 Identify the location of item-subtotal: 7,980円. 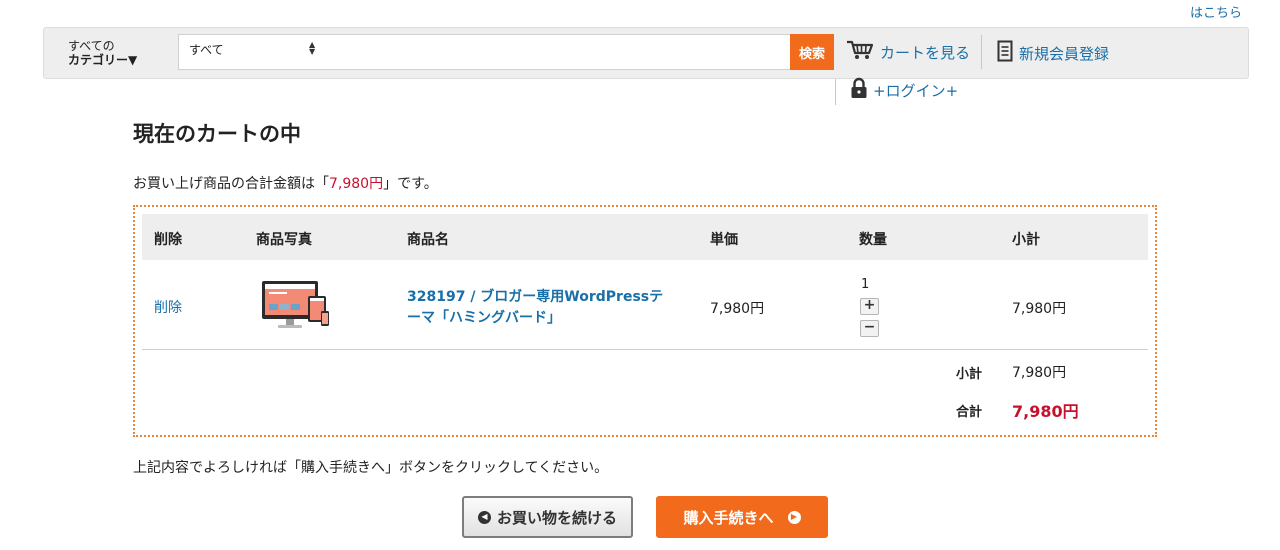
(1039, 309).